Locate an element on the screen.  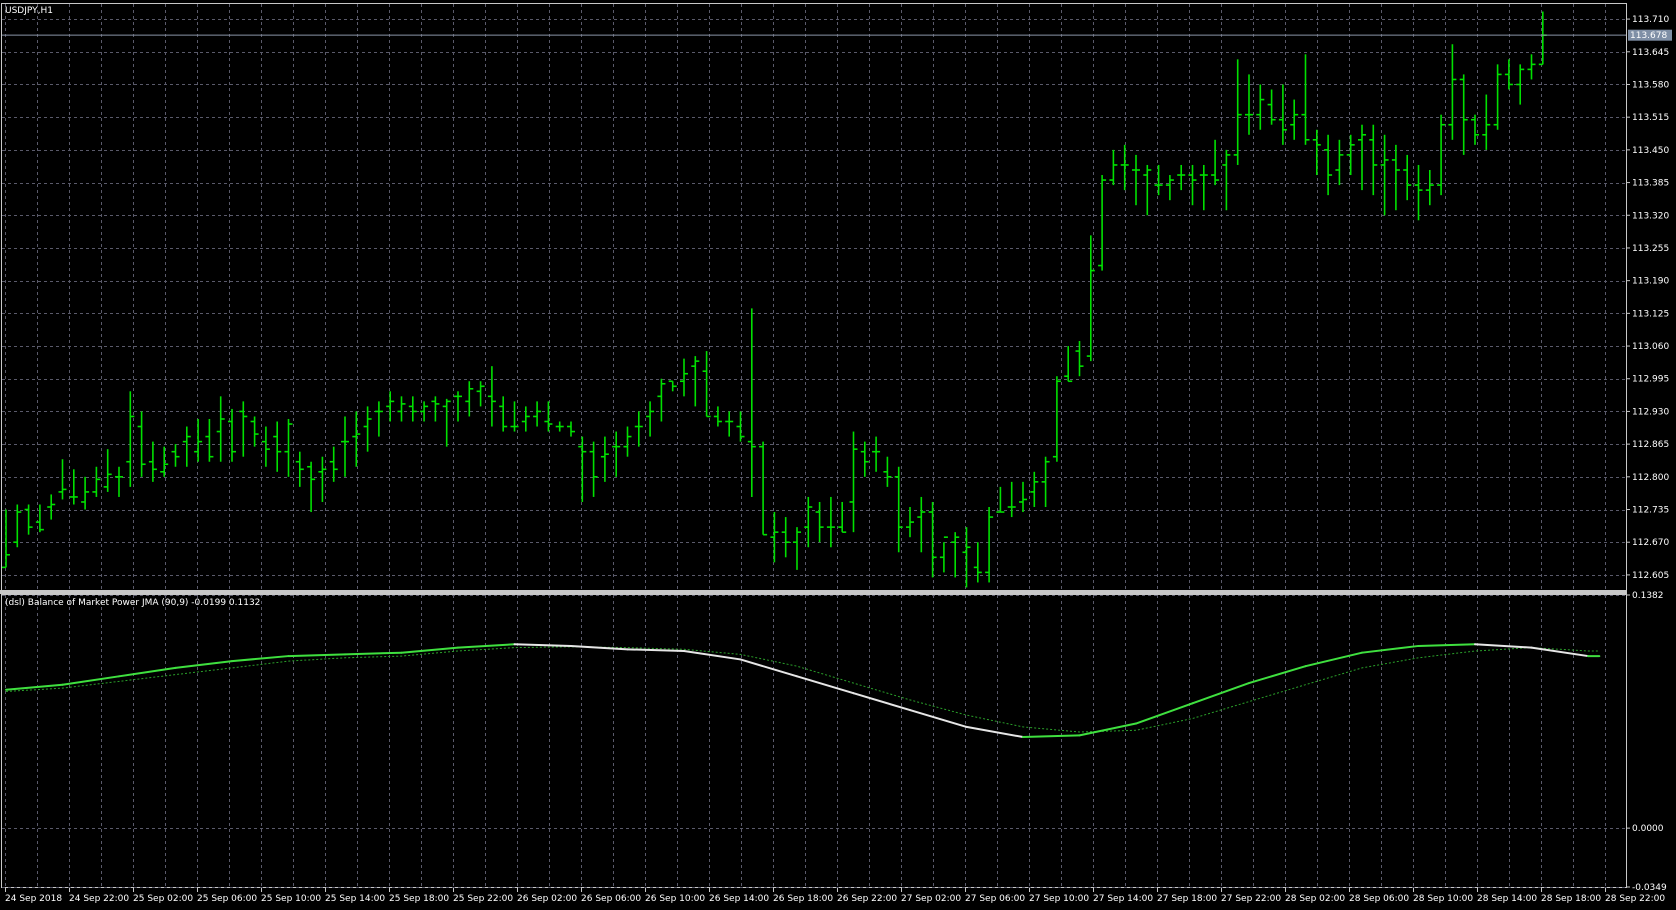
time-axis-label: 28 Sep 06:00 is located at coordinates (1379, 899).